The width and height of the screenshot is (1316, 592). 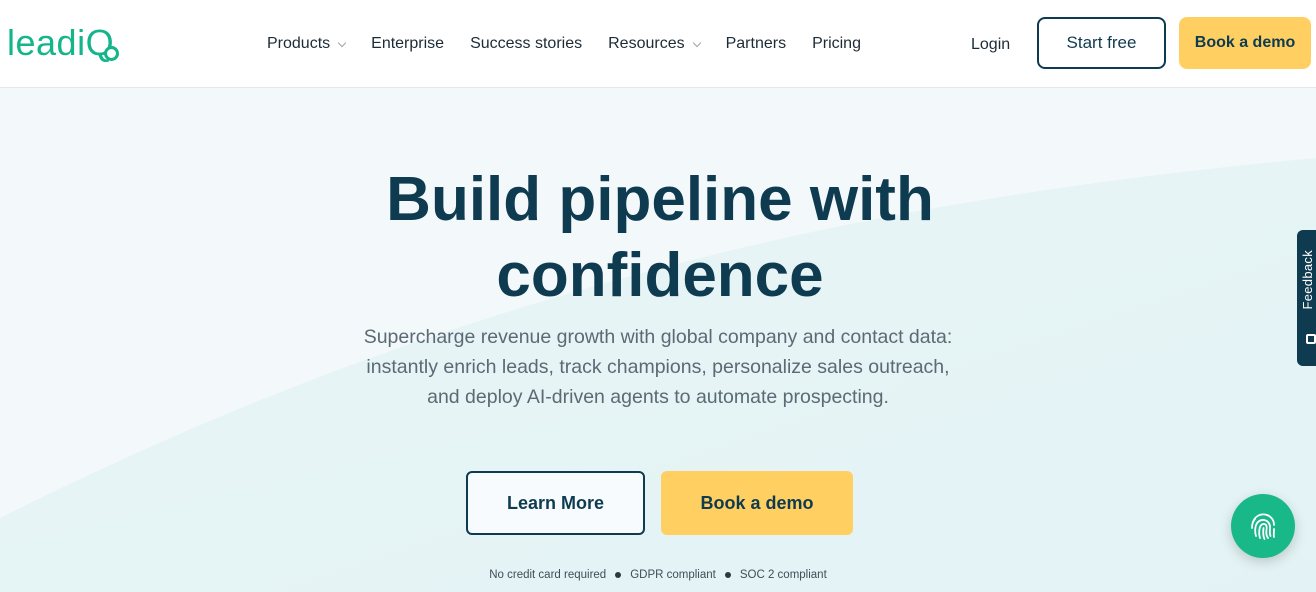 I want to click on nav-item-pricing: Pricing, so click(x=836, y=44).